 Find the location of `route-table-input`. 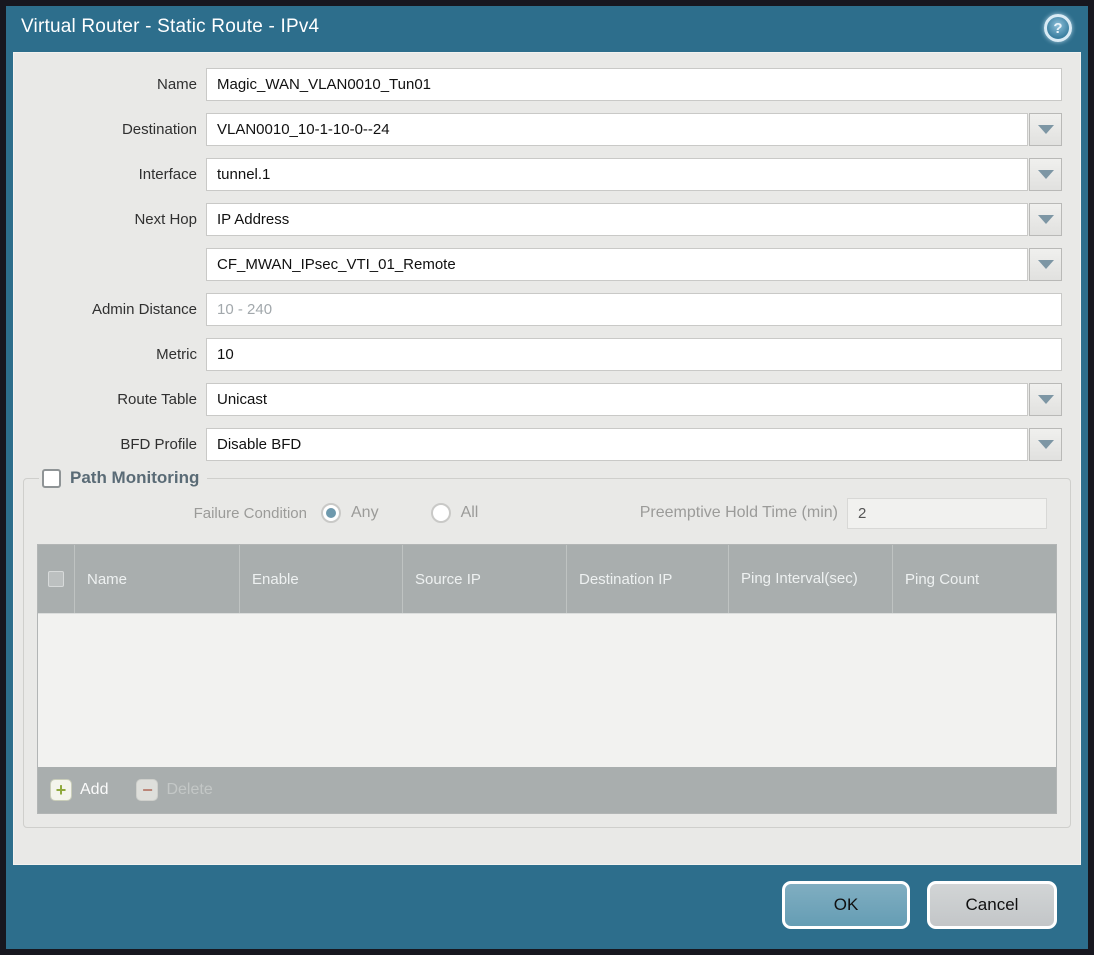

route-table-input is located at coordinates (617, 399).